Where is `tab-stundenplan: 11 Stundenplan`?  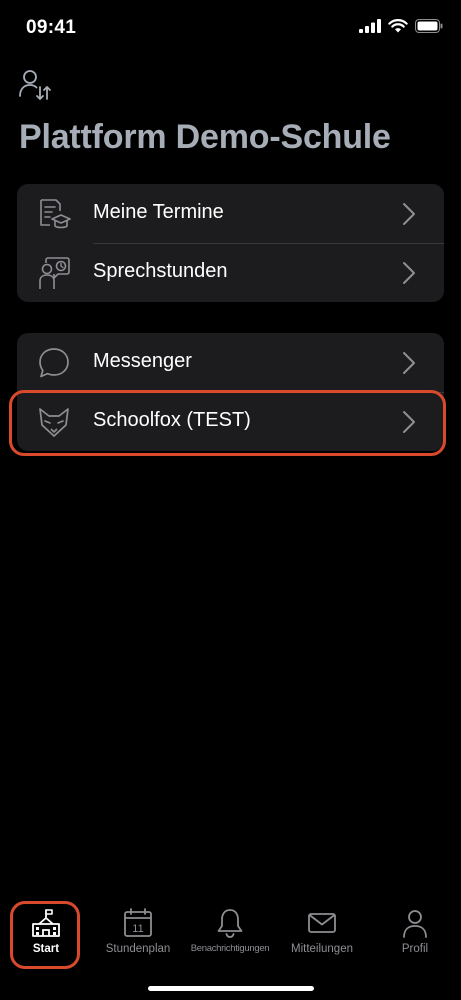 tab-stundenplan: 11 Stundenplan is located at coordinates (138, 937).